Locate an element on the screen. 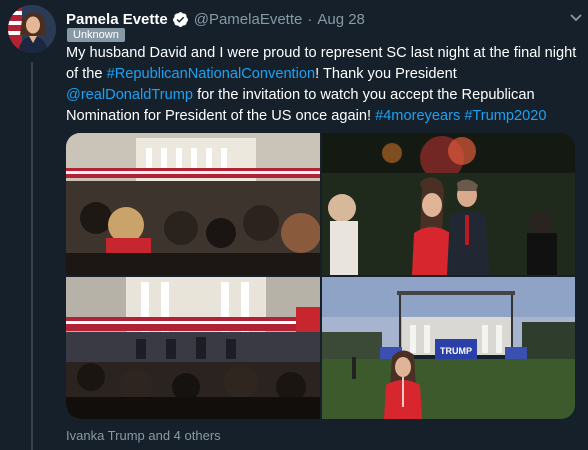 The width and height of the screenshot is (588, 450). liked-by-summary: Ivanka Trump and 4 others is located at coordinates (143, 435).